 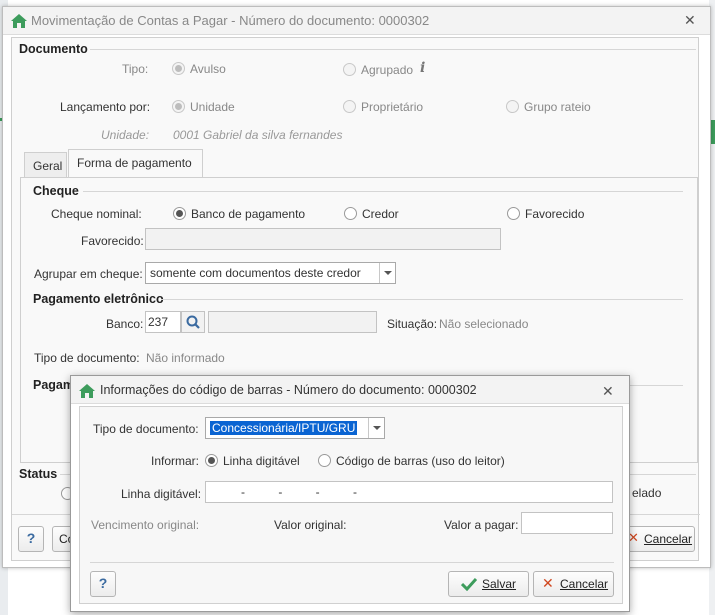 What do you see at coordinates (105, 107) in the screenshot?
I see `lancamento-label: Lançamento por:` at bounding box center [105, 107].